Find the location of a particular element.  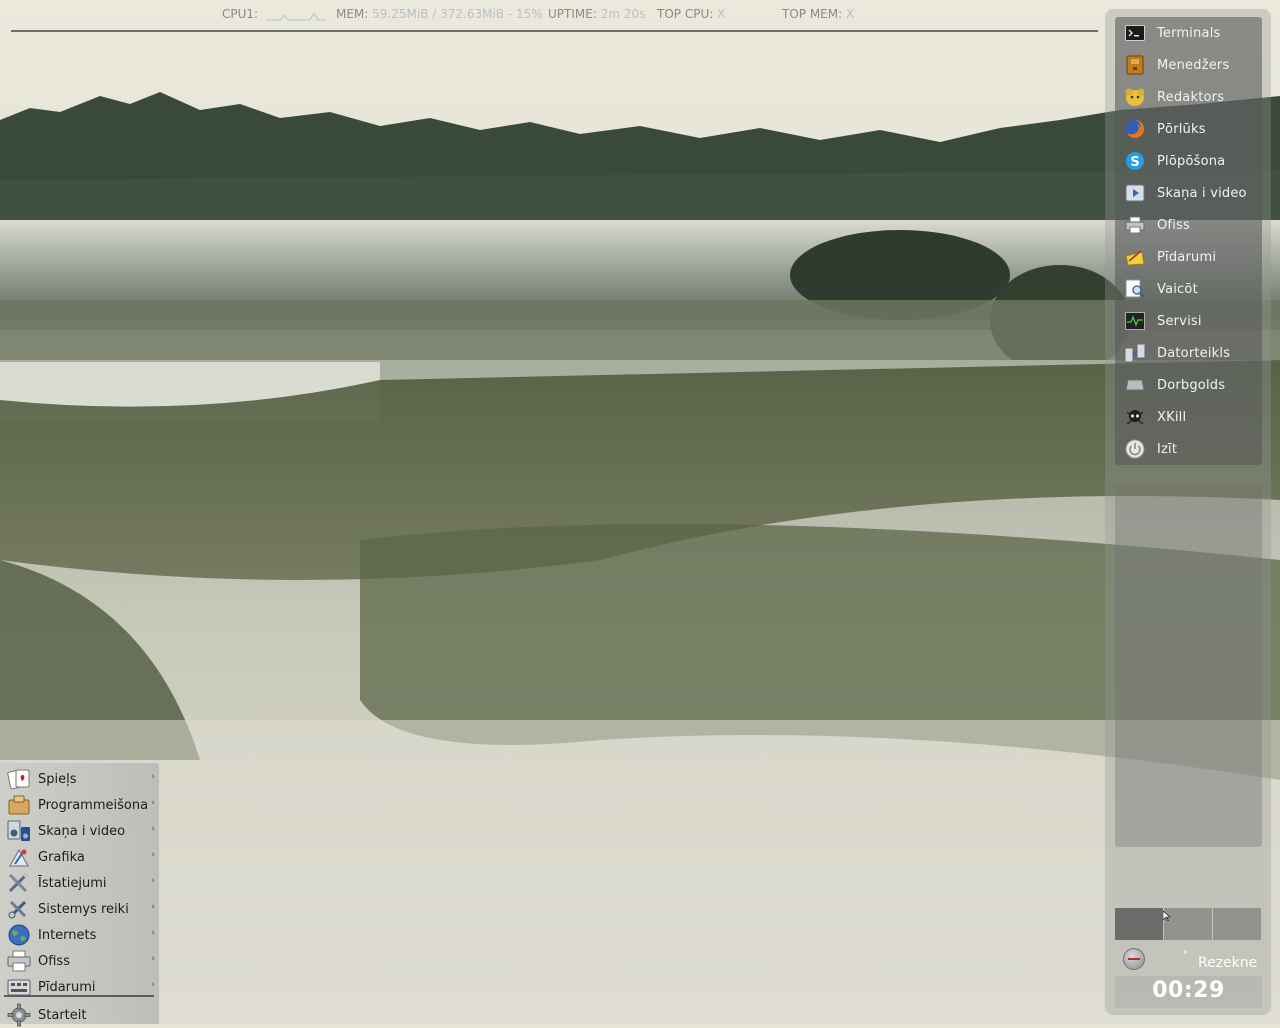

development-icon is located at coordinates (19, 805).